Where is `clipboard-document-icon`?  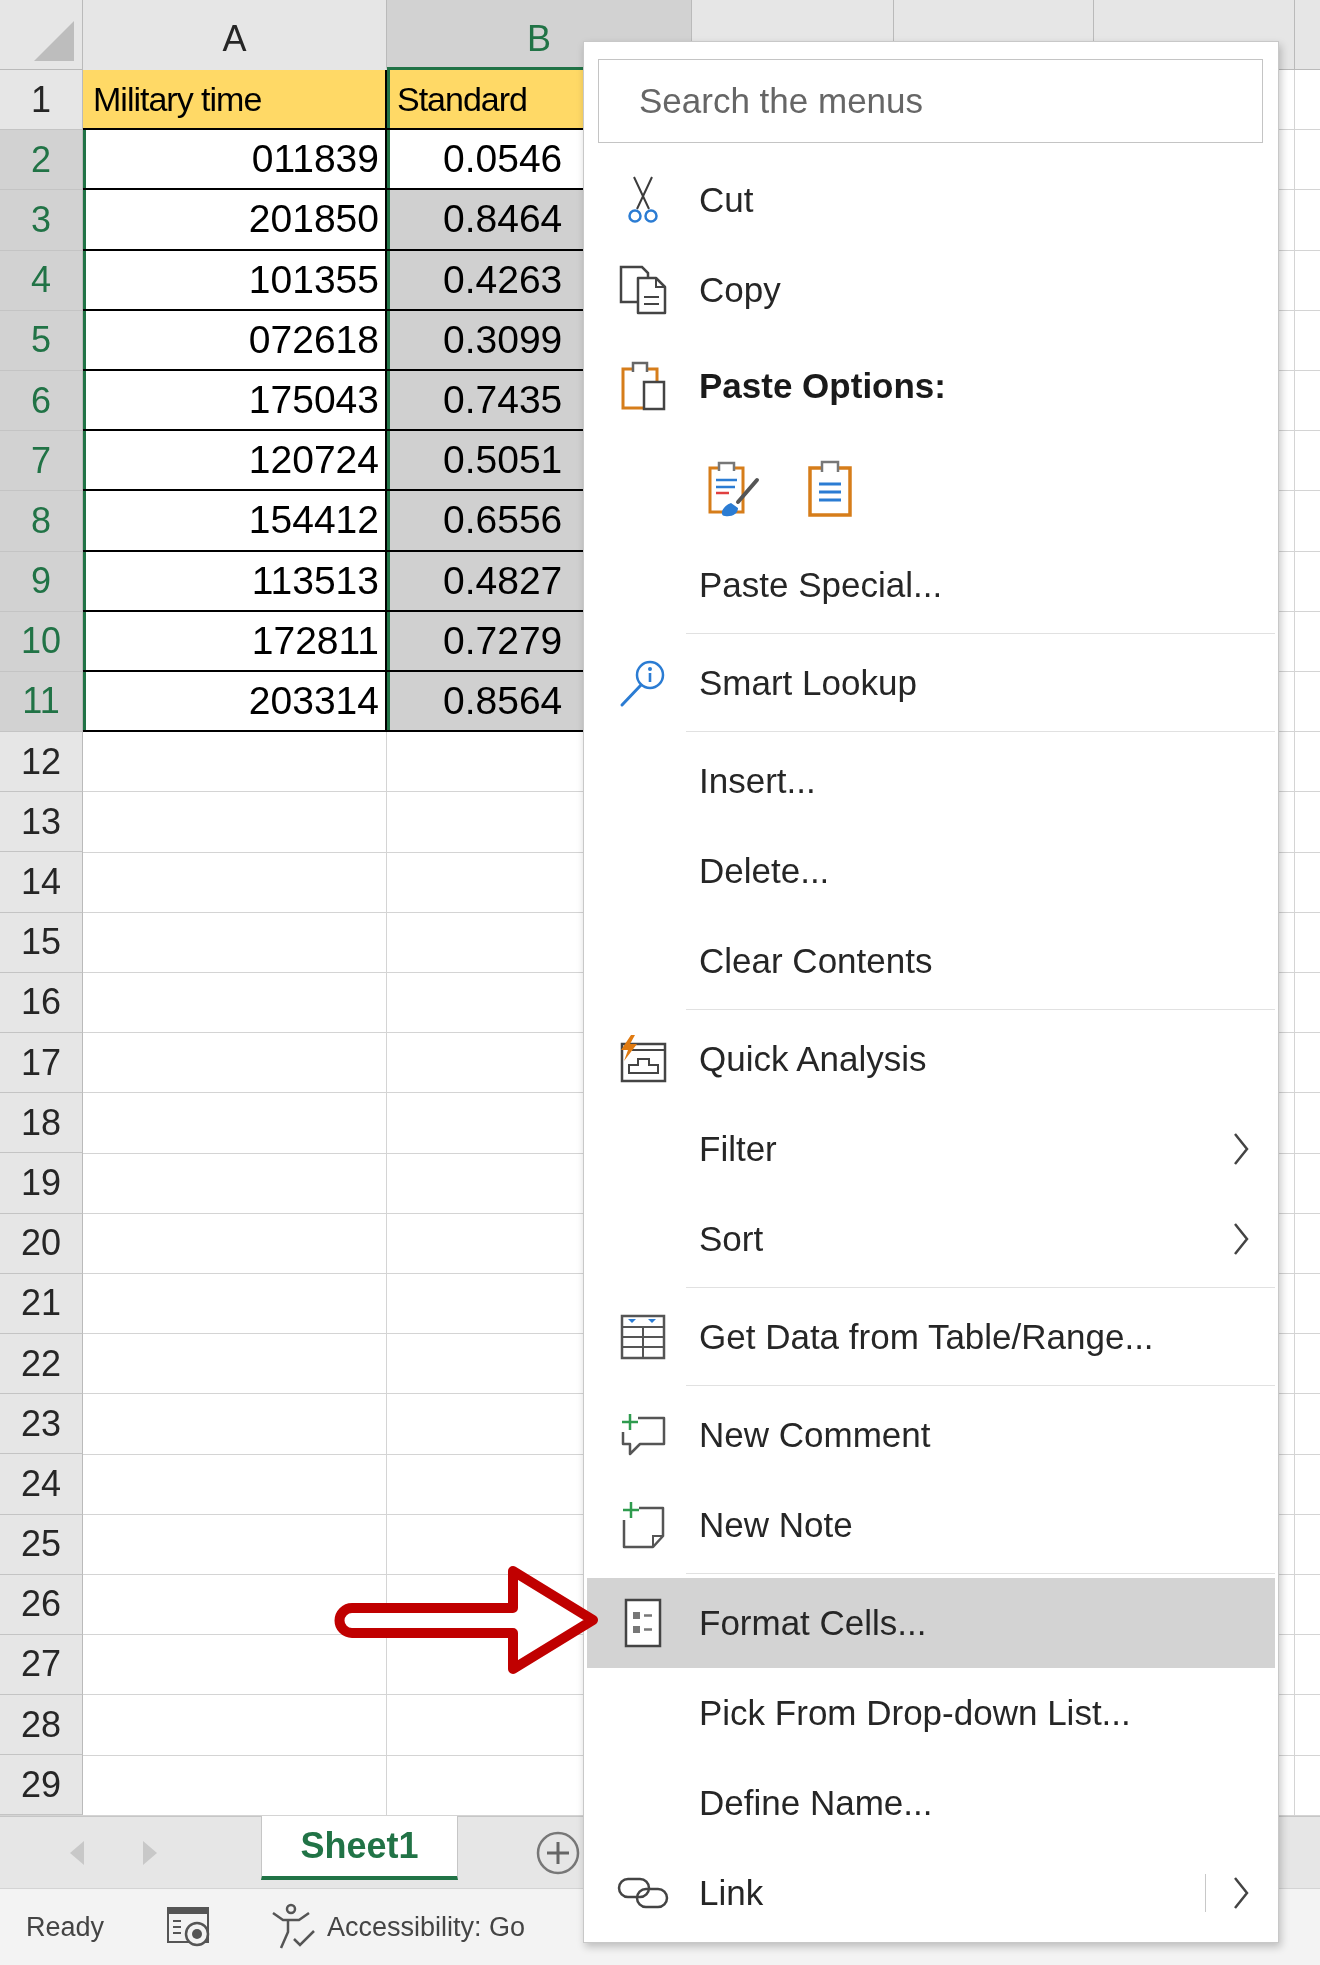
clipboard-document-icon is located at coordinates (643, 386).